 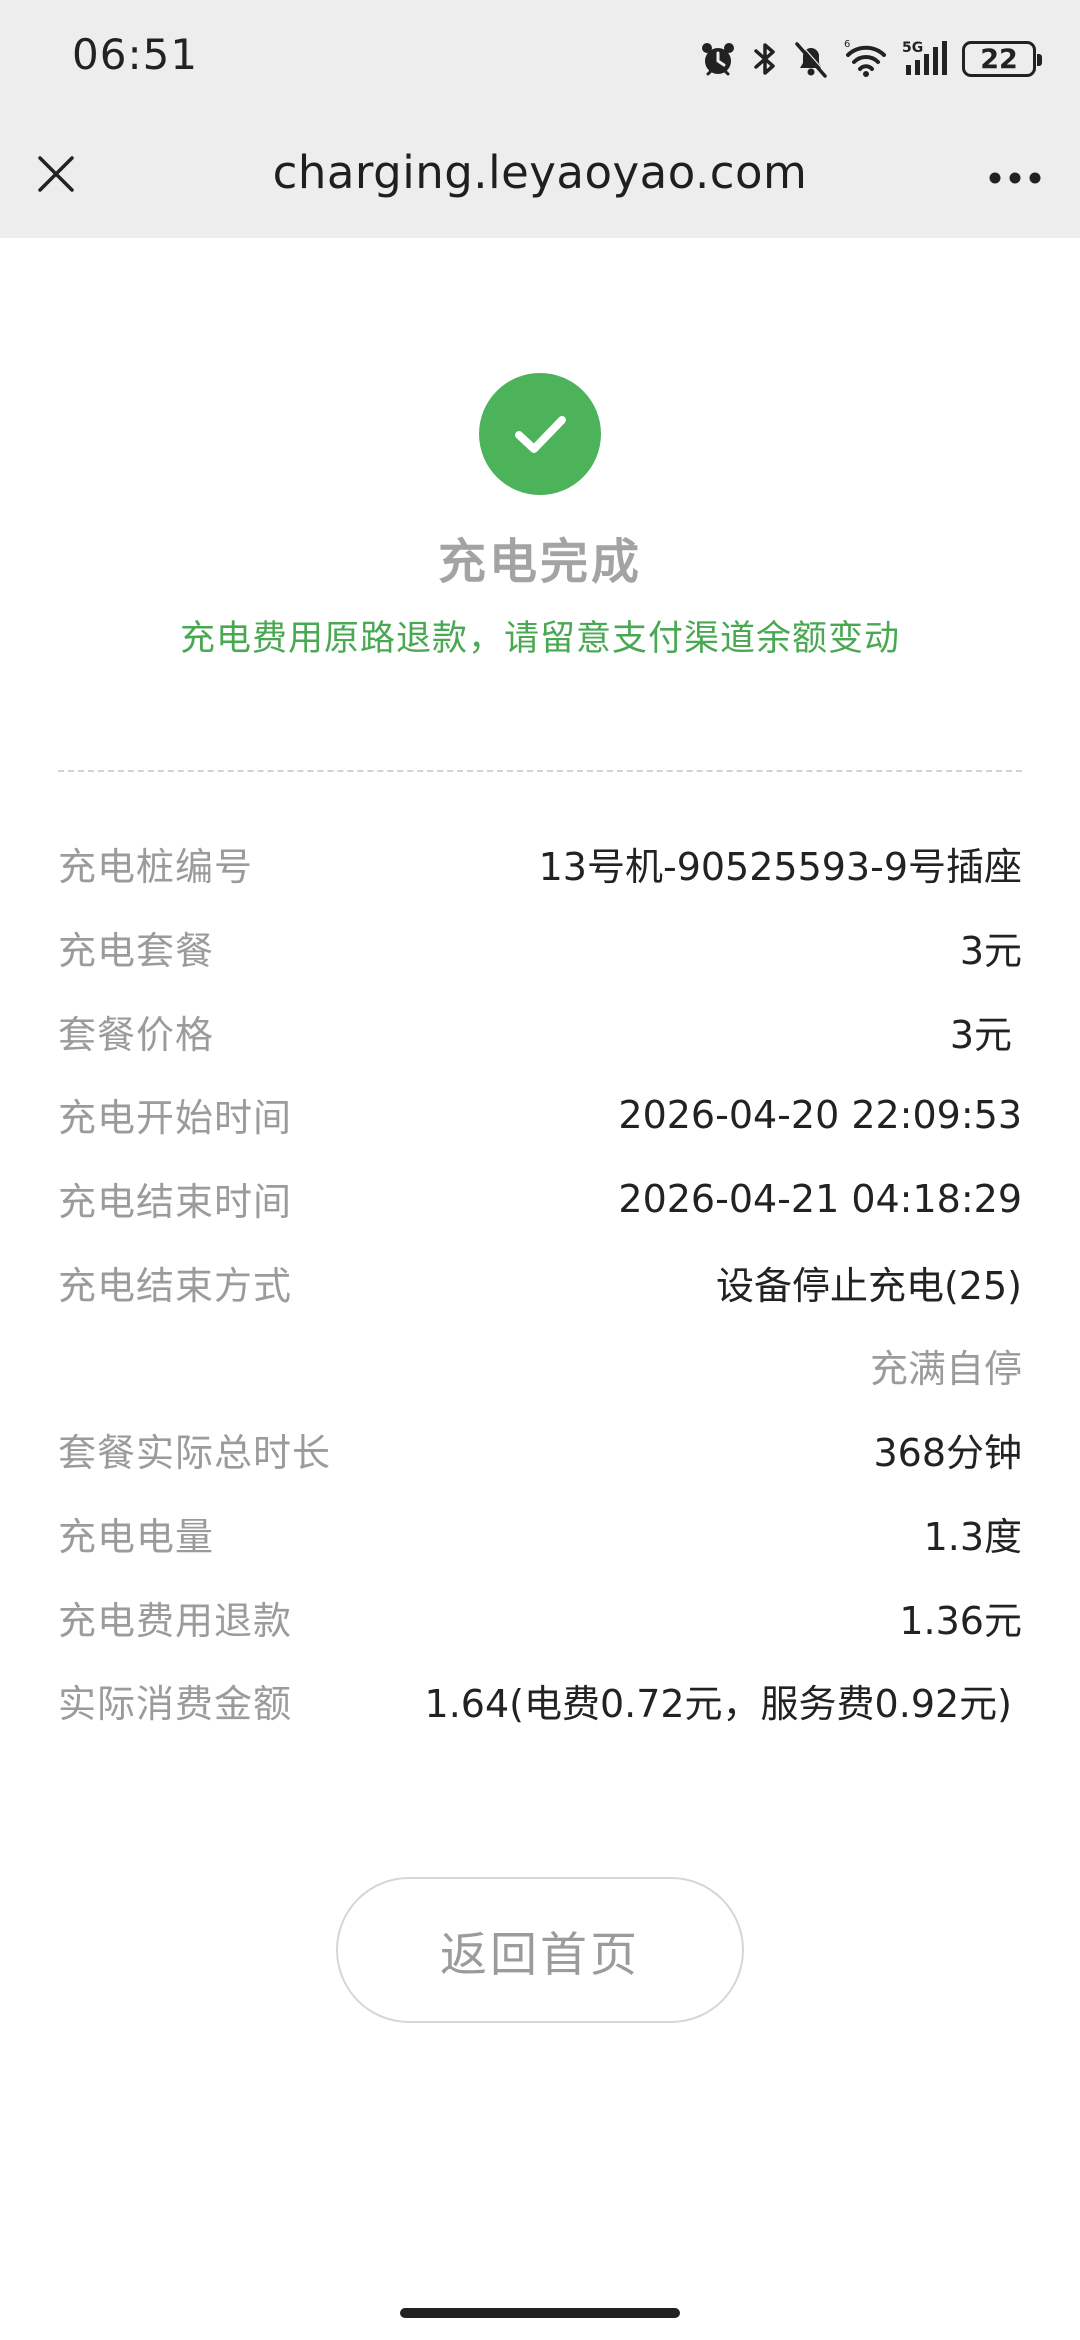 I want to click on detail-row-end-method: 充电结束方式 设备停止充电(25), so click(x=540, y=1282).